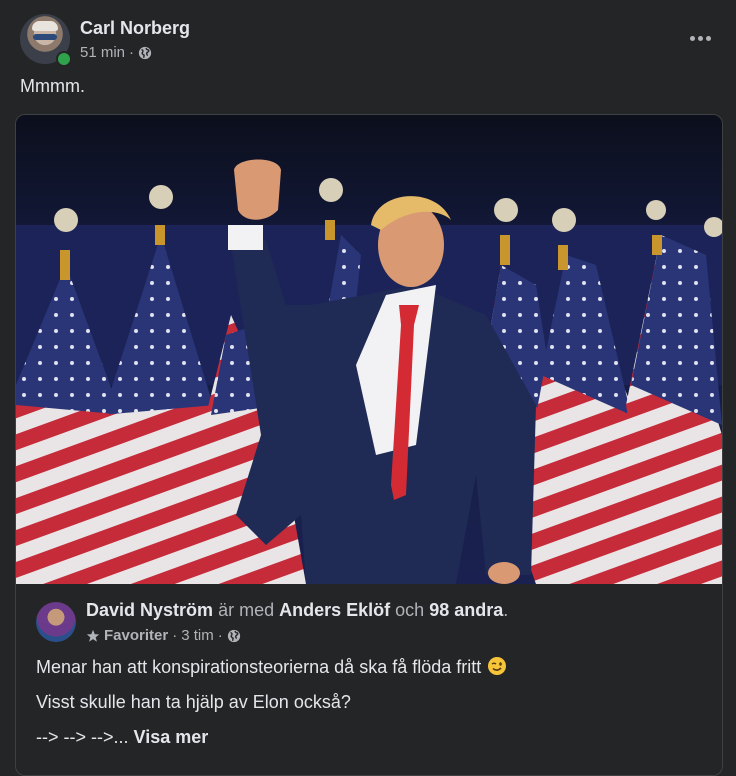  Describe the element at coordinates (45, 26) in the screenshot. I see `avatar-hair` at that location.